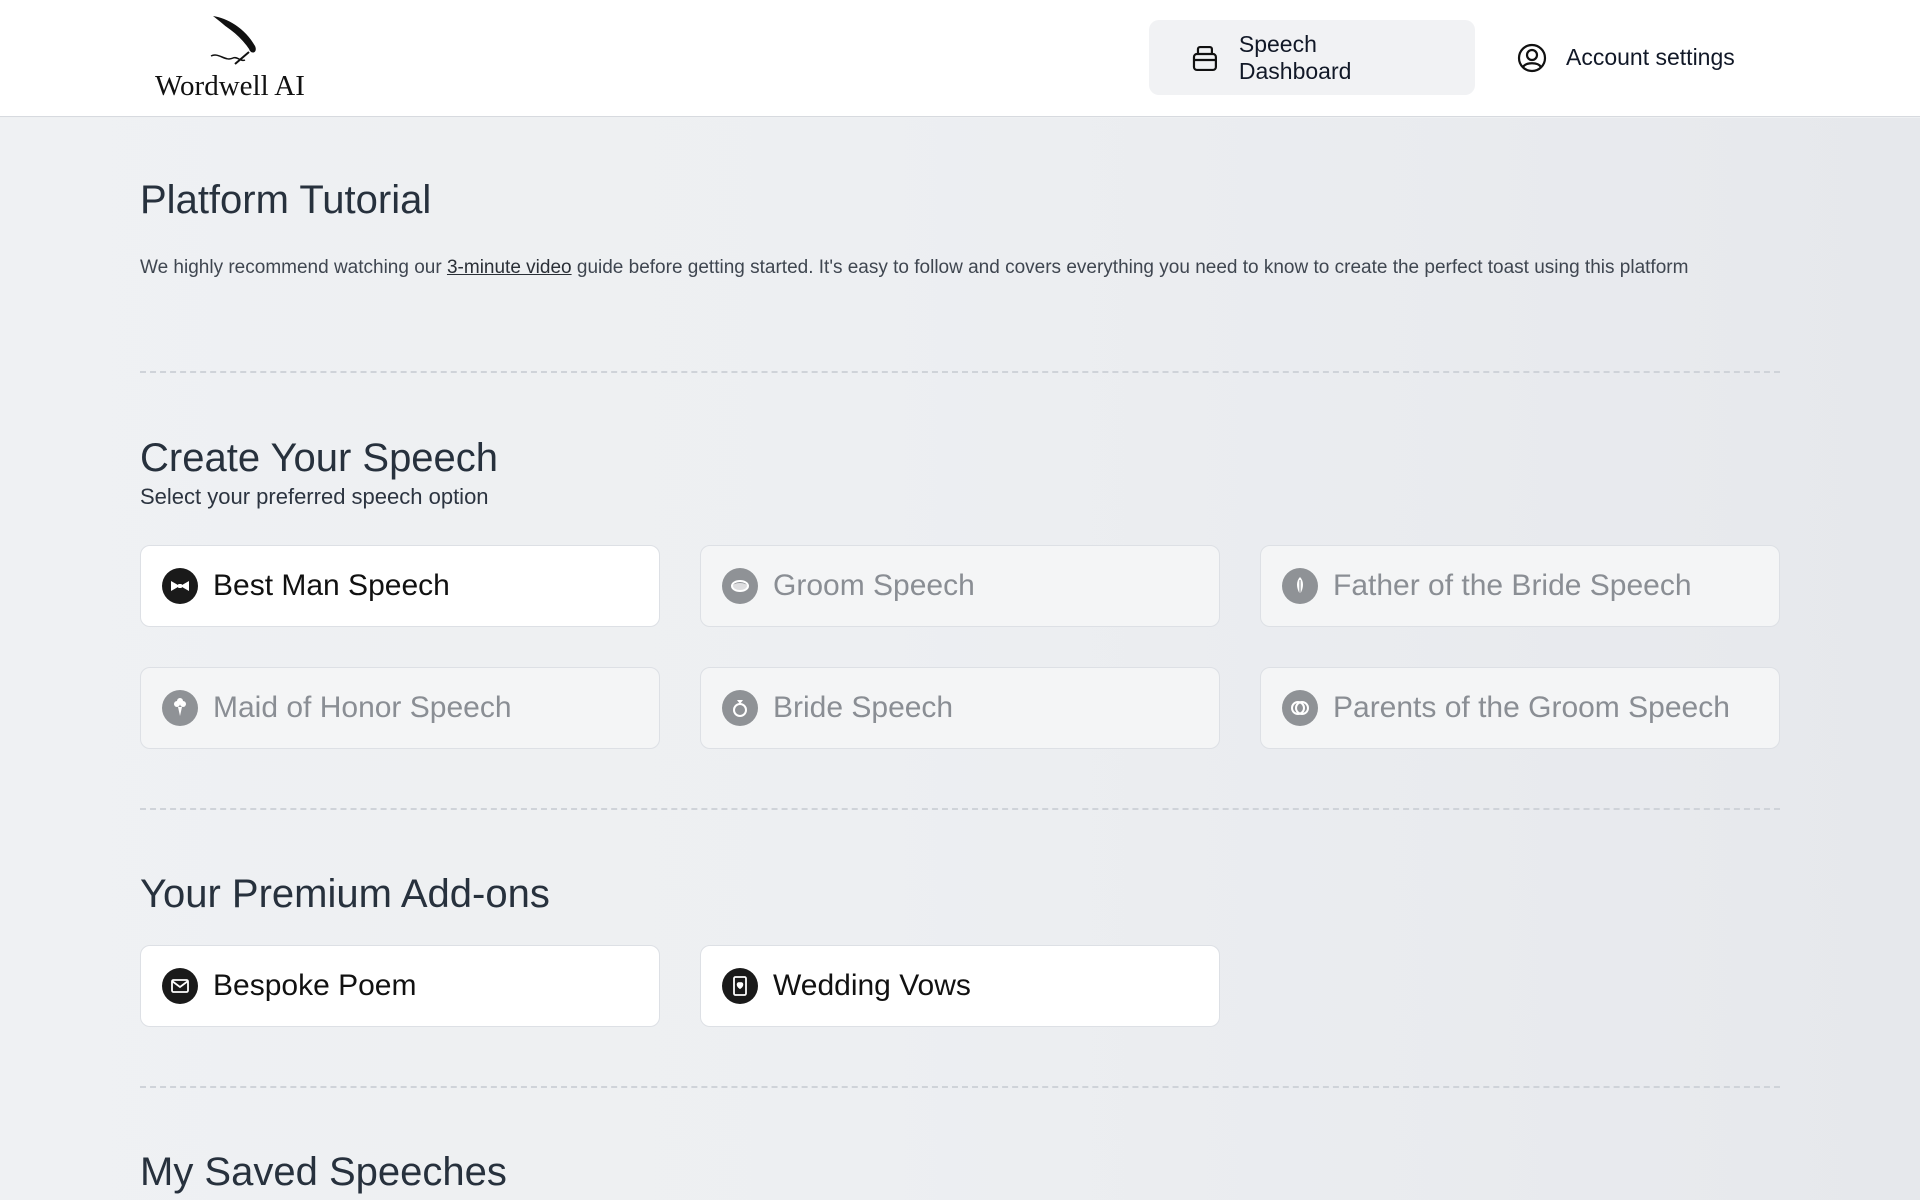 The width and height of the screenshot is (1920, 1200). What do you see at coordinates (1204, 58) in the screenshot?
I see `dashboard-icon` at bounding box center [1204, 58].